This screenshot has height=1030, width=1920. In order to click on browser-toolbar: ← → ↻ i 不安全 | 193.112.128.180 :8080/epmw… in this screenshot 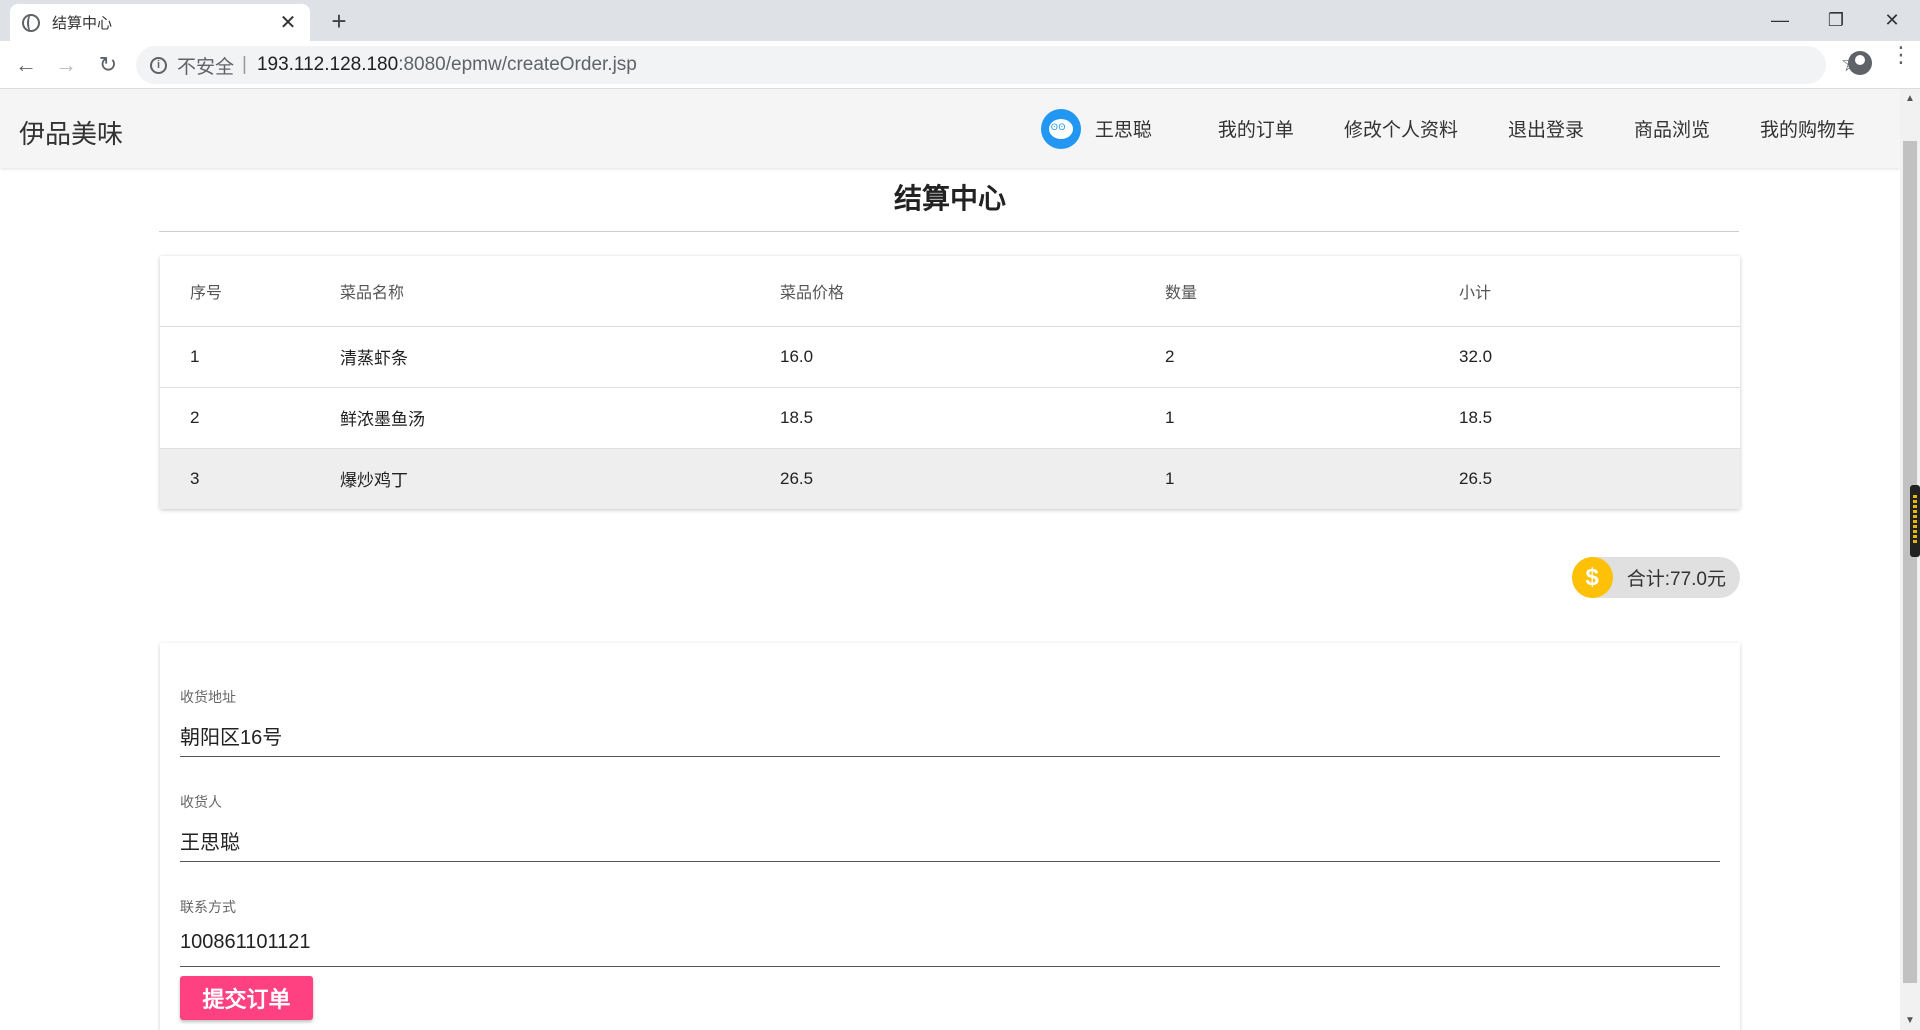, I will do `click(960, 65)`.